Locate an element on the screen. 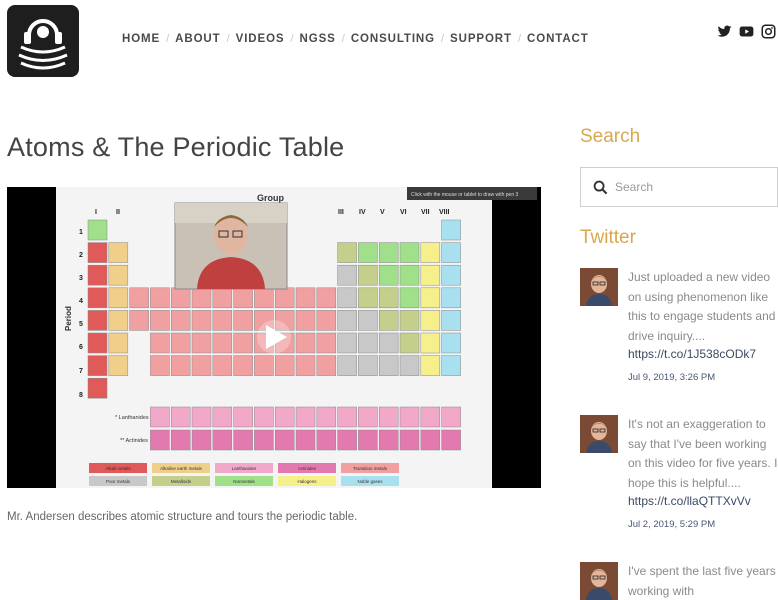 The height and width of the screenshot is (600, 778). nav-about: ABOUT is located at coordinates (197, 39).